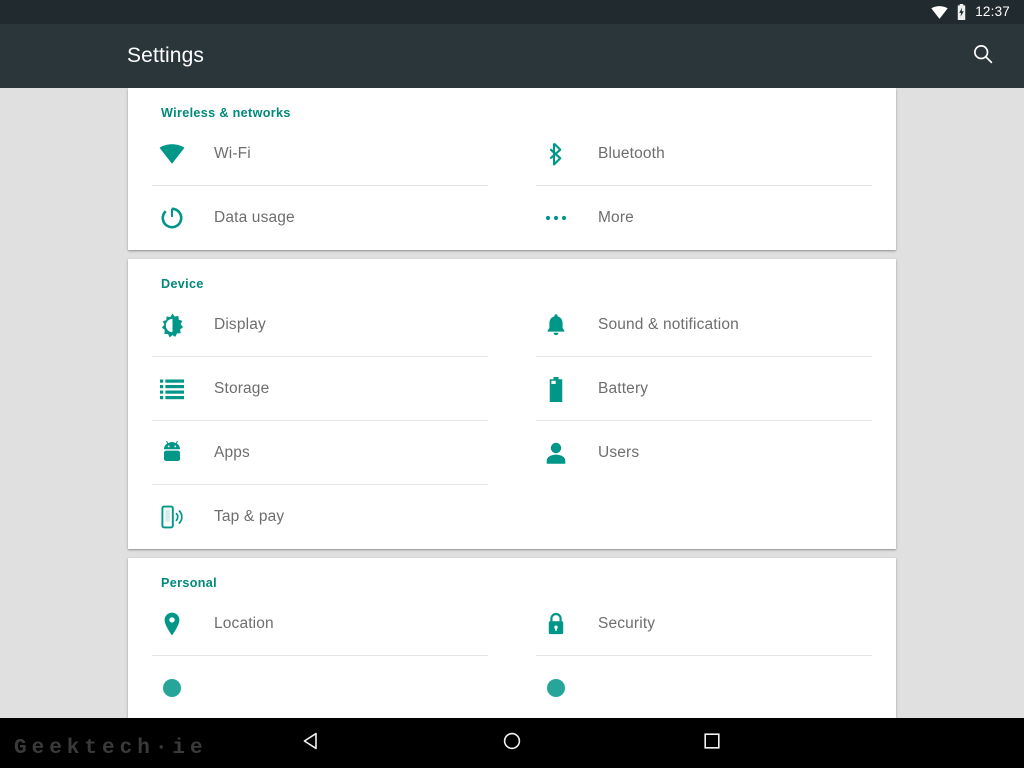  I want to click on section-header-wireless: Wireless & networks, so click(226, 113).